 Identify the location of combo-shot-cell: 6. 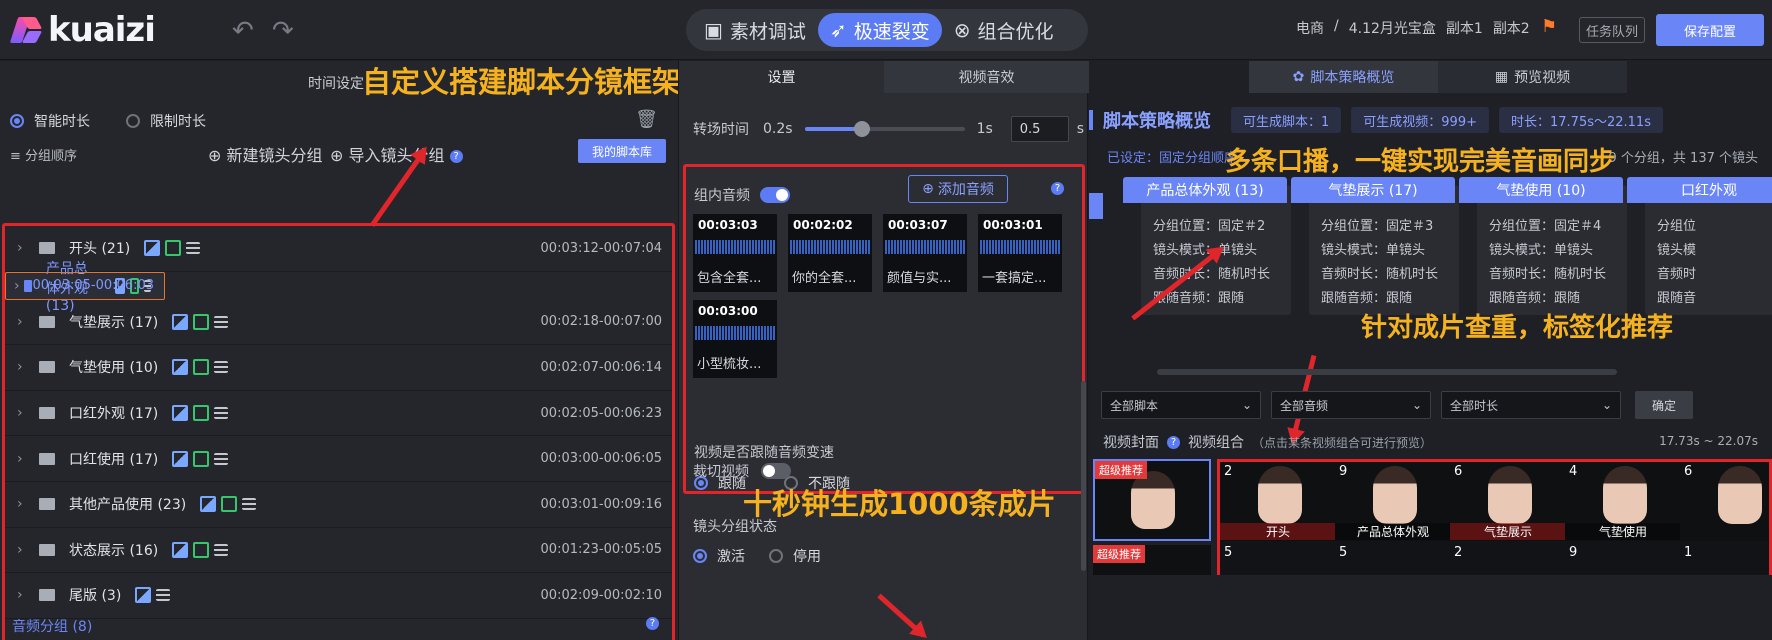
(1724, 501).